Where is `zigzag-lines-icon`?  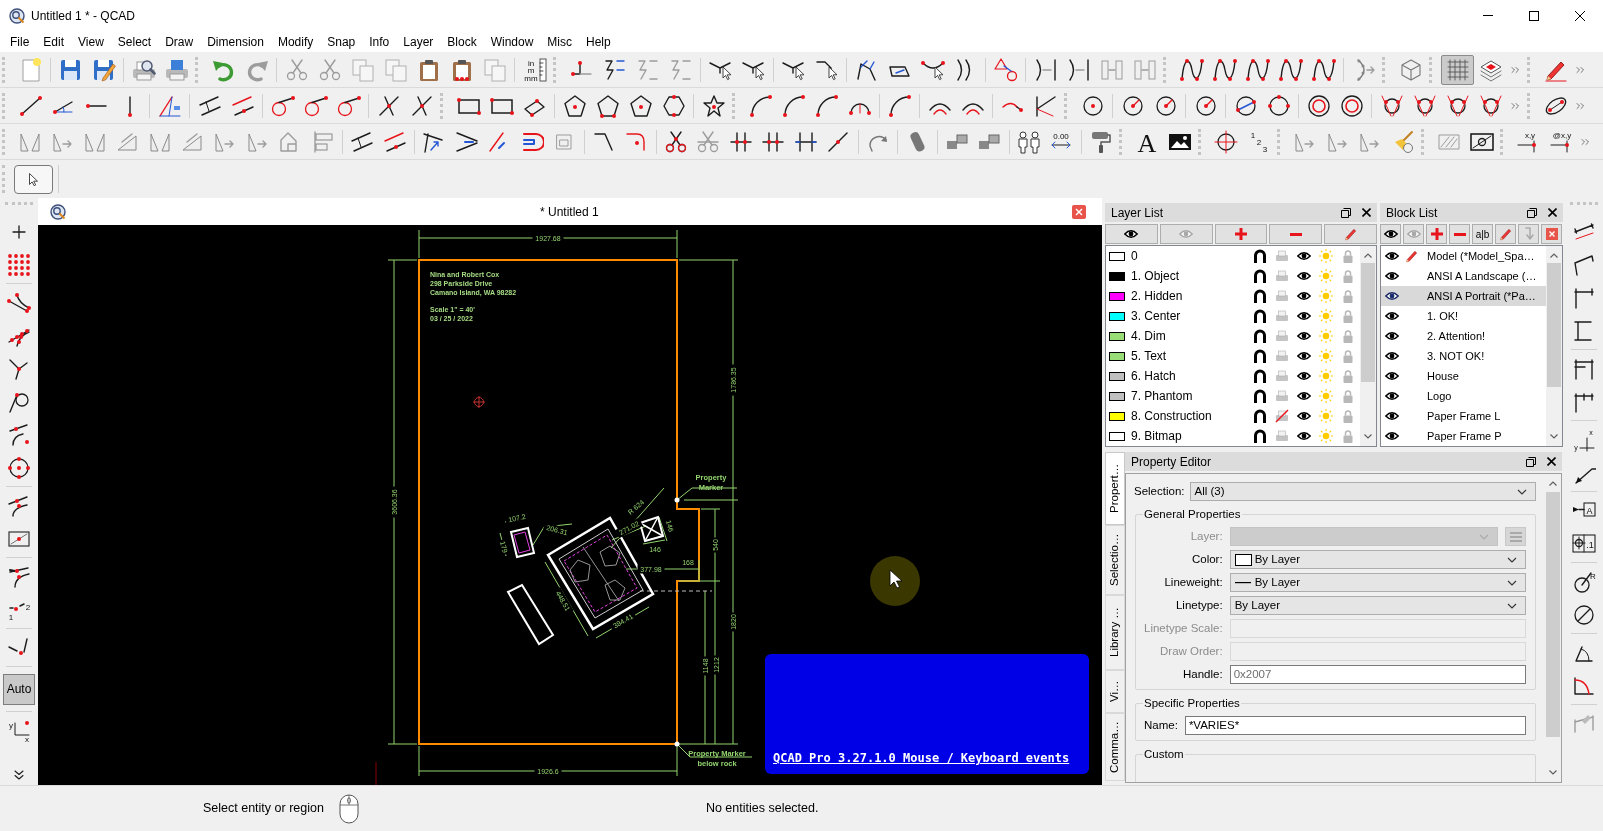
zigzag-lines-icon is located at coordinates (614, 69).